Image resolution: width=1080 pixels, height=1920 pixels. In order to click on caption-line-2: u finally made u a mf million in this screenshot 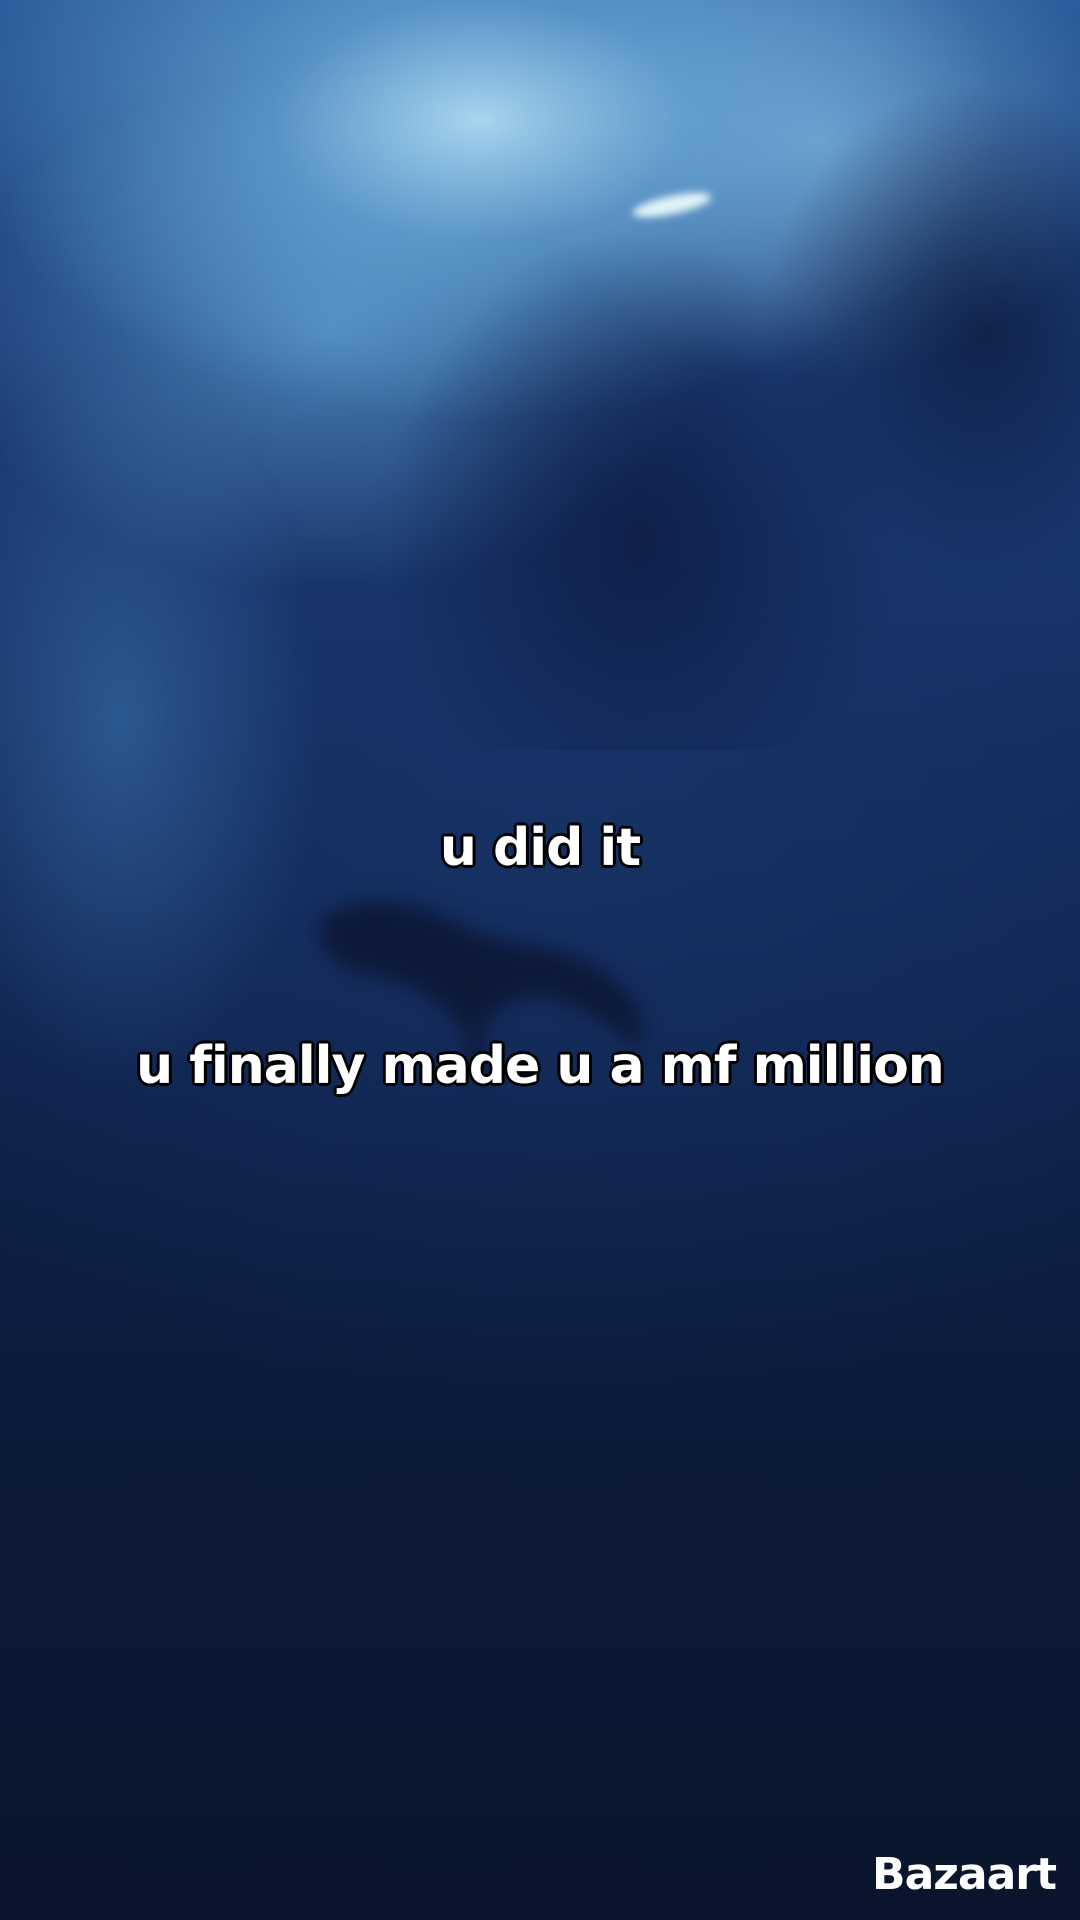, I will do `click(540, 1066)`.